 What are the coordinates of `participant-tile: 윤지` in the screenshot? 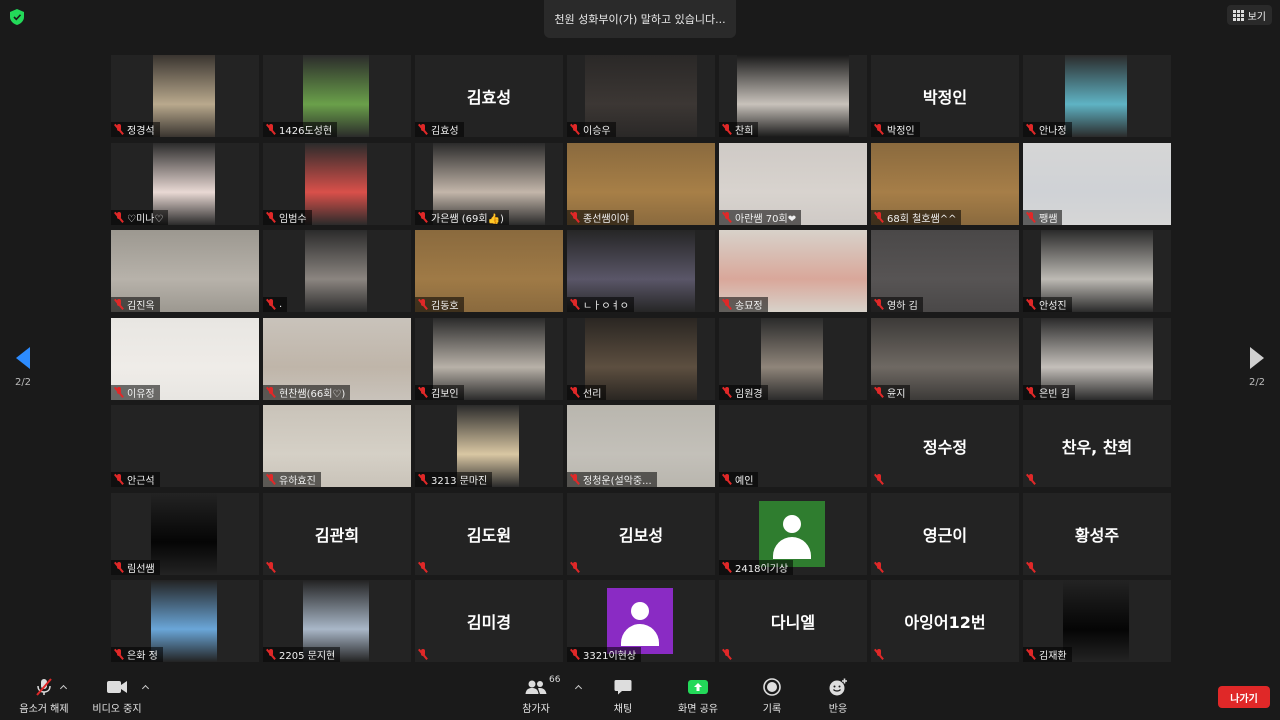 It's located at (945, 358).